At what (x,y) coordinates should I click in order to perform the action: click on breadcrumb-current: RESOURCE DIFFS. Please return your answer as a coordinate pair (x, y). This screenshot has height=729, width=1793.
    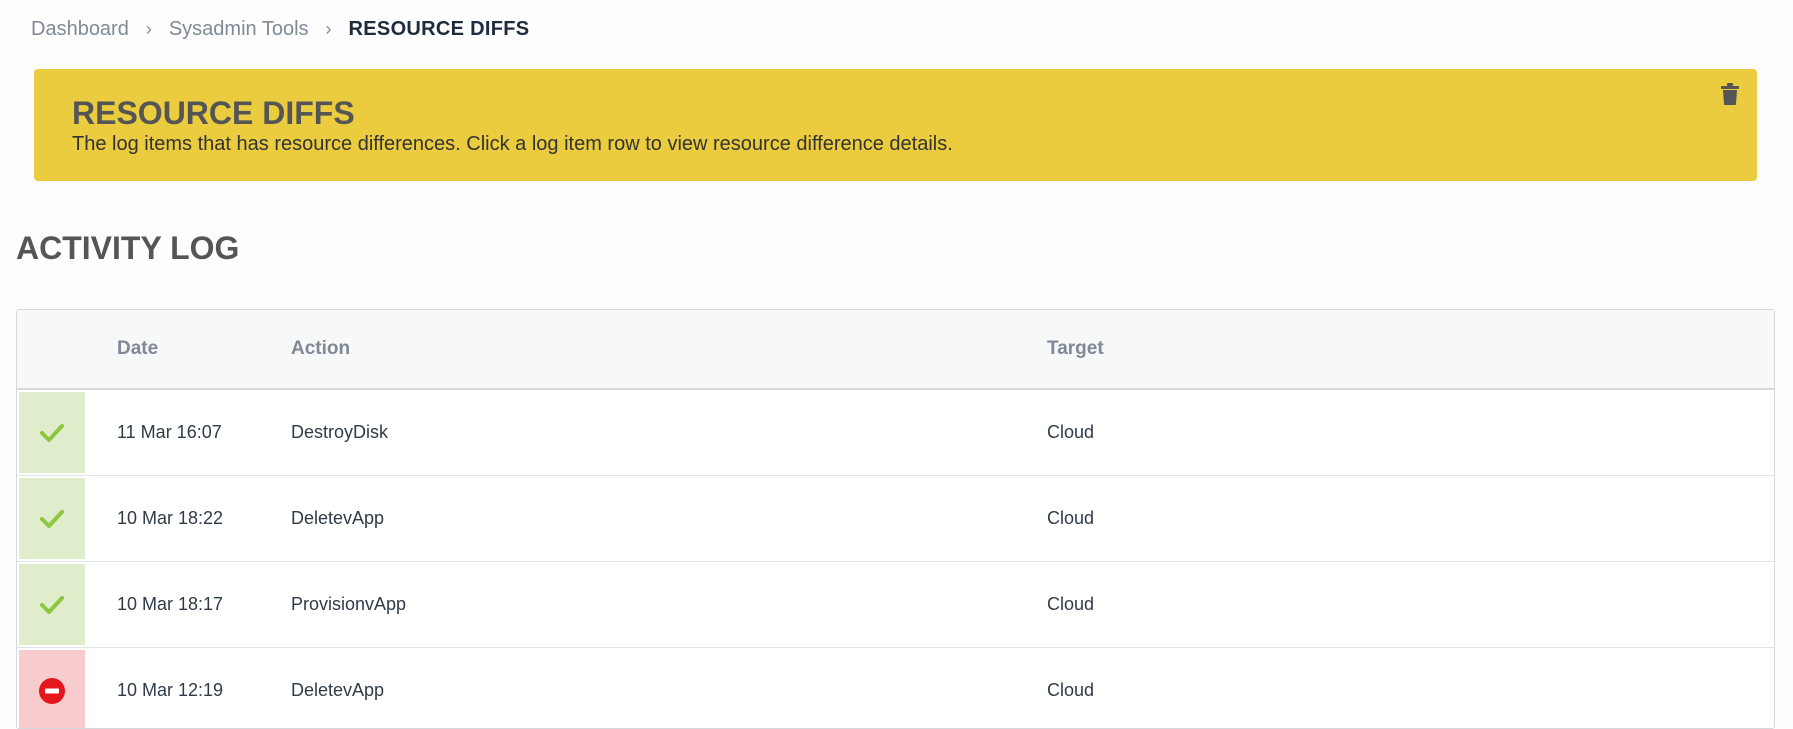
    Looking at the image, I should click on (439, 29).